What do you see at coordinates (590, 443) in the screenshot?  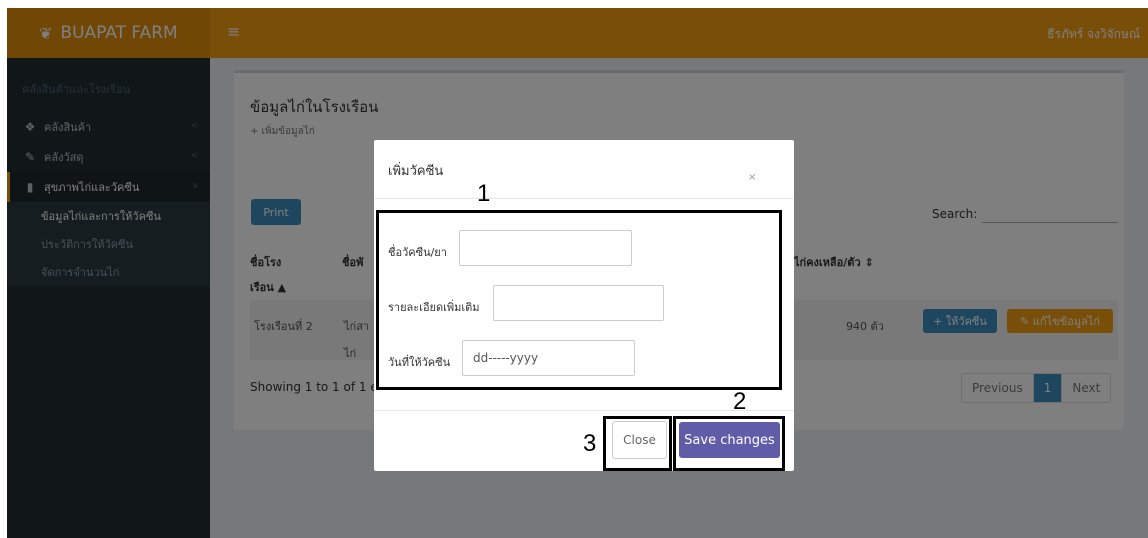 I see `annotation-label-3: 3` at bounding box center [590, 443].